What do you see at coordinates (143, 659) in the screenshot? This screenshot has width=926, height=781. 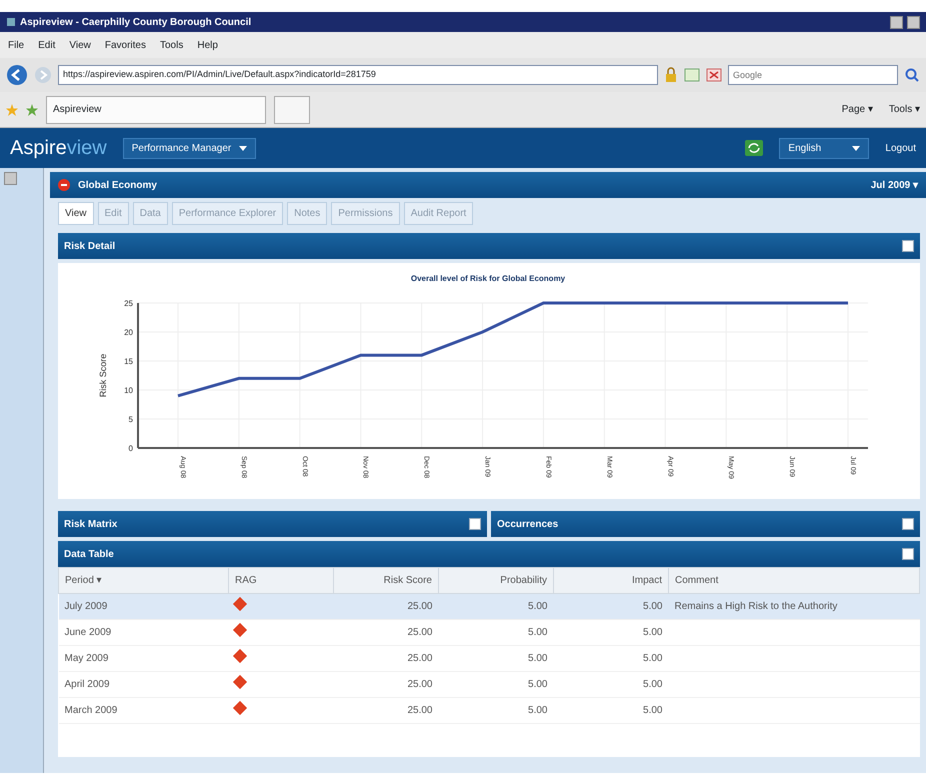 I see `table-cell: May 2009` at bounding box center [143, 659].